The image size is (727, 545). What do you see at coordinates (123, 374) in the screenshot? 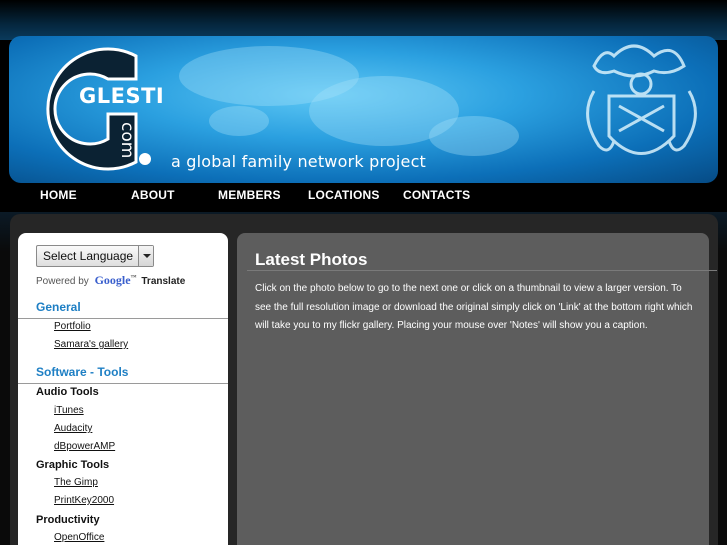
I see `section-software-title: Software - Tools` at bounding box center [123, 374].